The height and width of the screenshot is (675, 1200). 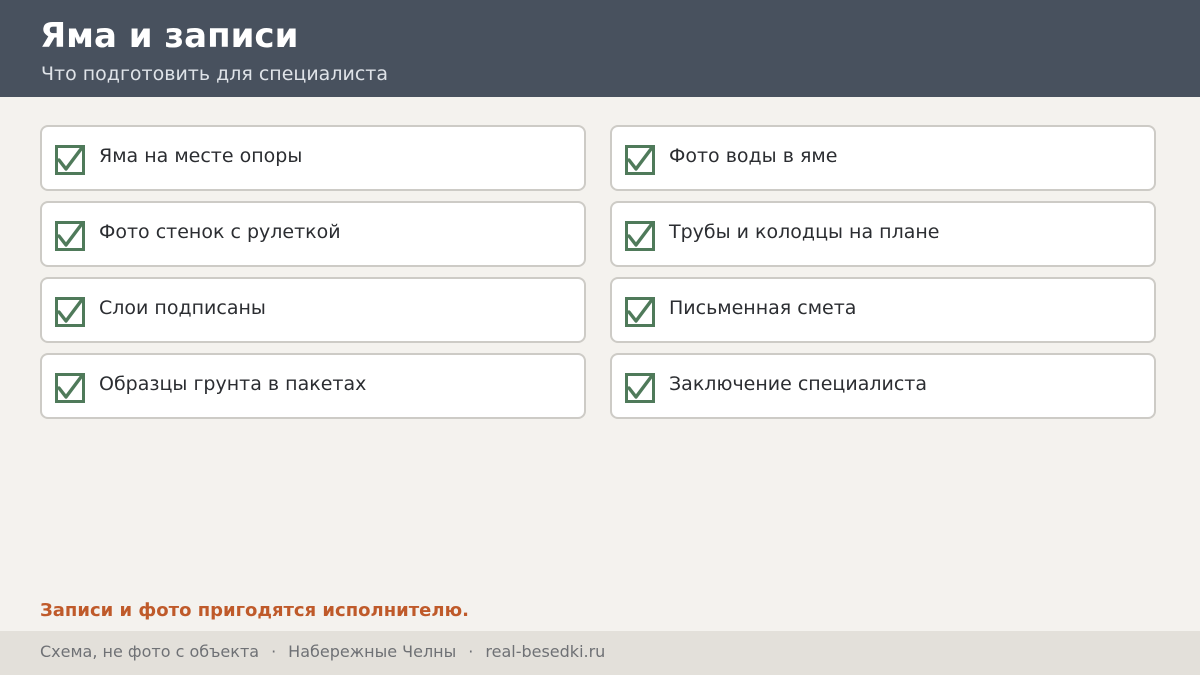 What do you see at coordinates (182, 308) in the screenshot?
I see `checklist-item-label: Слои подписаны` at bounding box center [182, 308].